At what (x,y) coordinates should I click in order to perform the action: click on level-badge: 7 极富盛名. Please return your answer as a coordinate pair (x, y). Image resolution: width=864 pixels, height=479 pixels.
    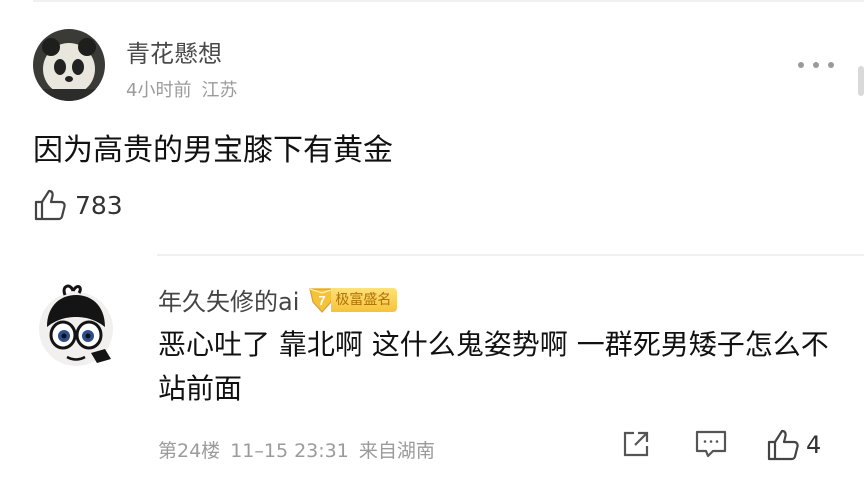
    Looking at the image, I should click on (352, 300).